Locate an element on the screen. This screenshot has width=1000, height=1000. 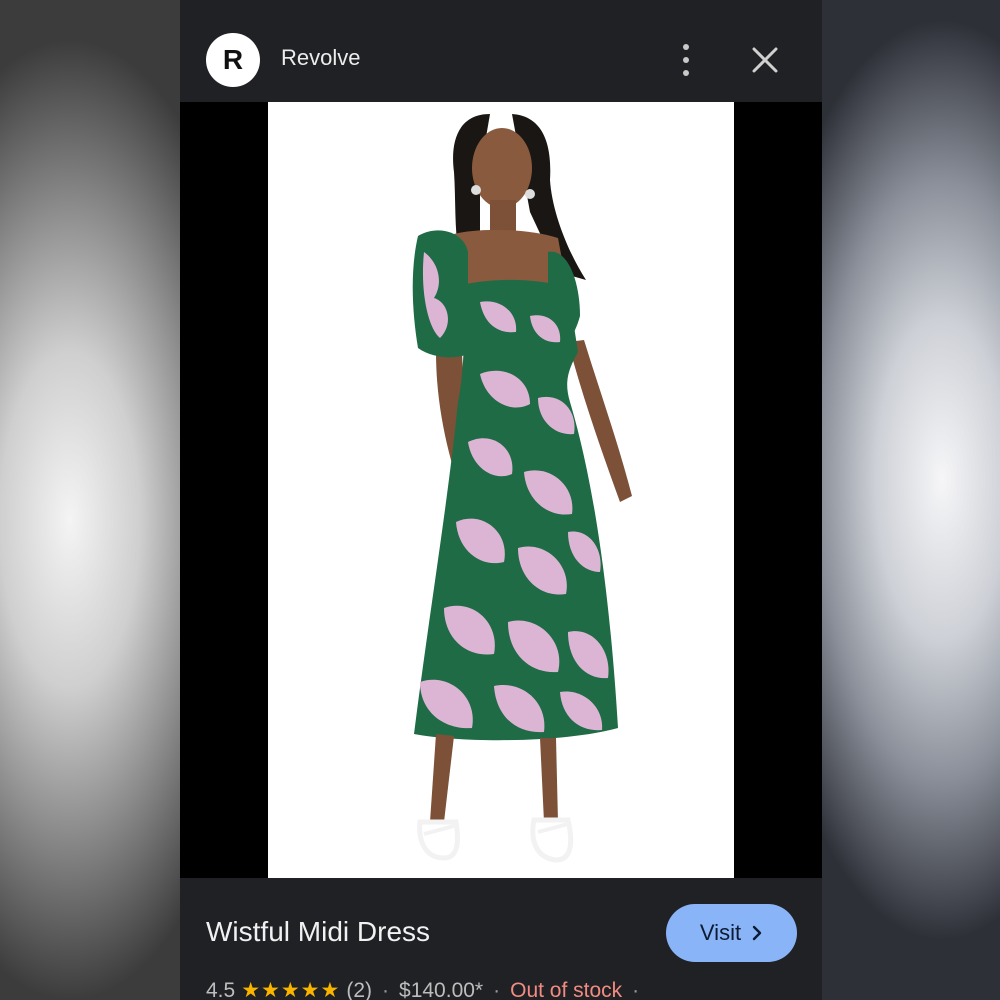
rating-value: 4.5 is located at coordinates (221, 989).